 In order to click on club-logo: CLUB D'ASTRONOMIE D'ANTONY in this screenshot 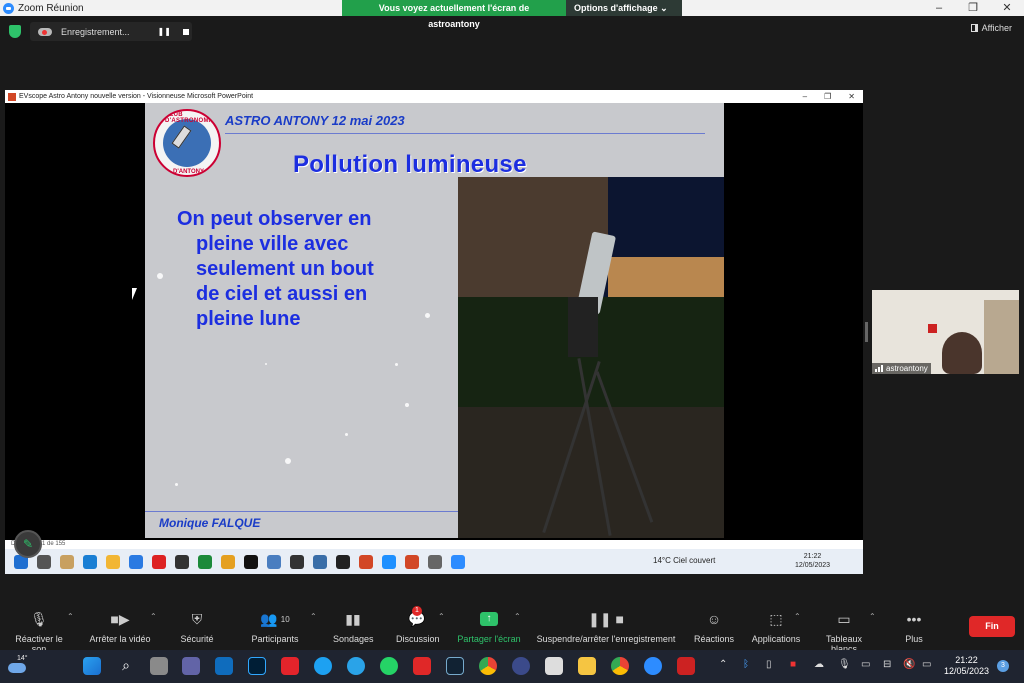, I will do `click(187, 143)`.